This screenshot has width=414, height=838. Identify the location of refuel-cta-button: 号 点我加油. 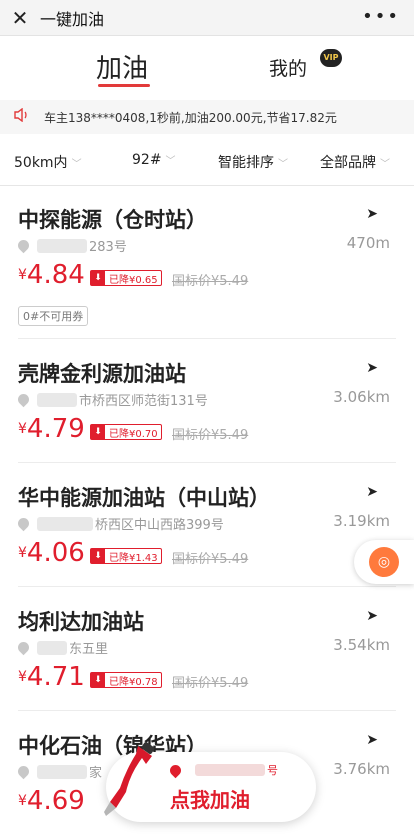
(210, 782).